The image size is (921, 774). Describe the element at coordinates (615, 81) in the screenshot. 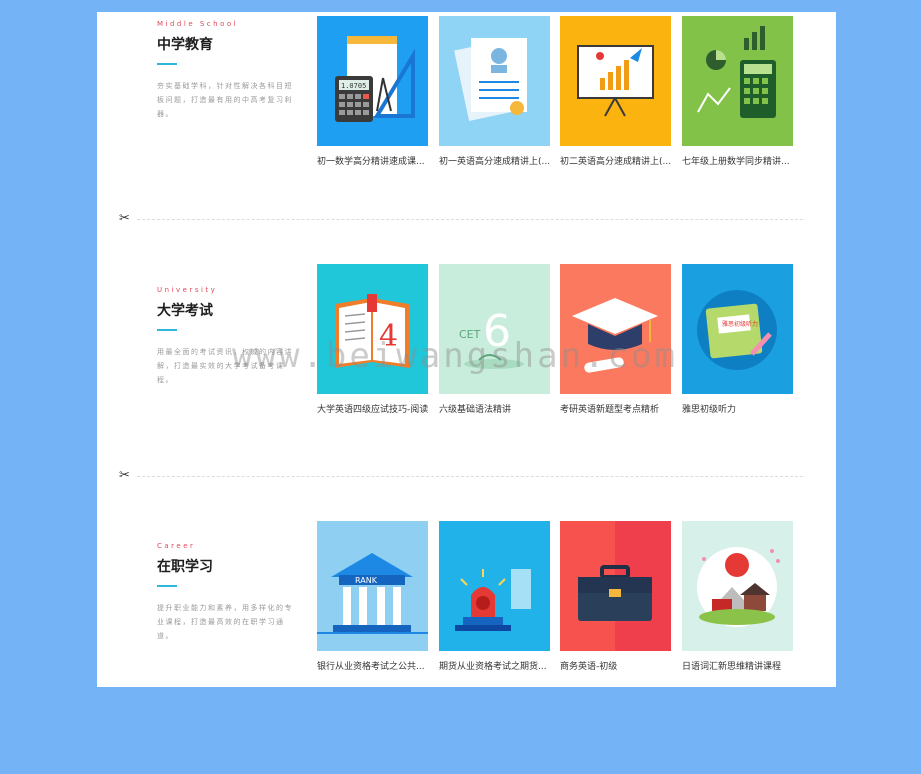

I see `course-thumbnail-presentation` at that location.